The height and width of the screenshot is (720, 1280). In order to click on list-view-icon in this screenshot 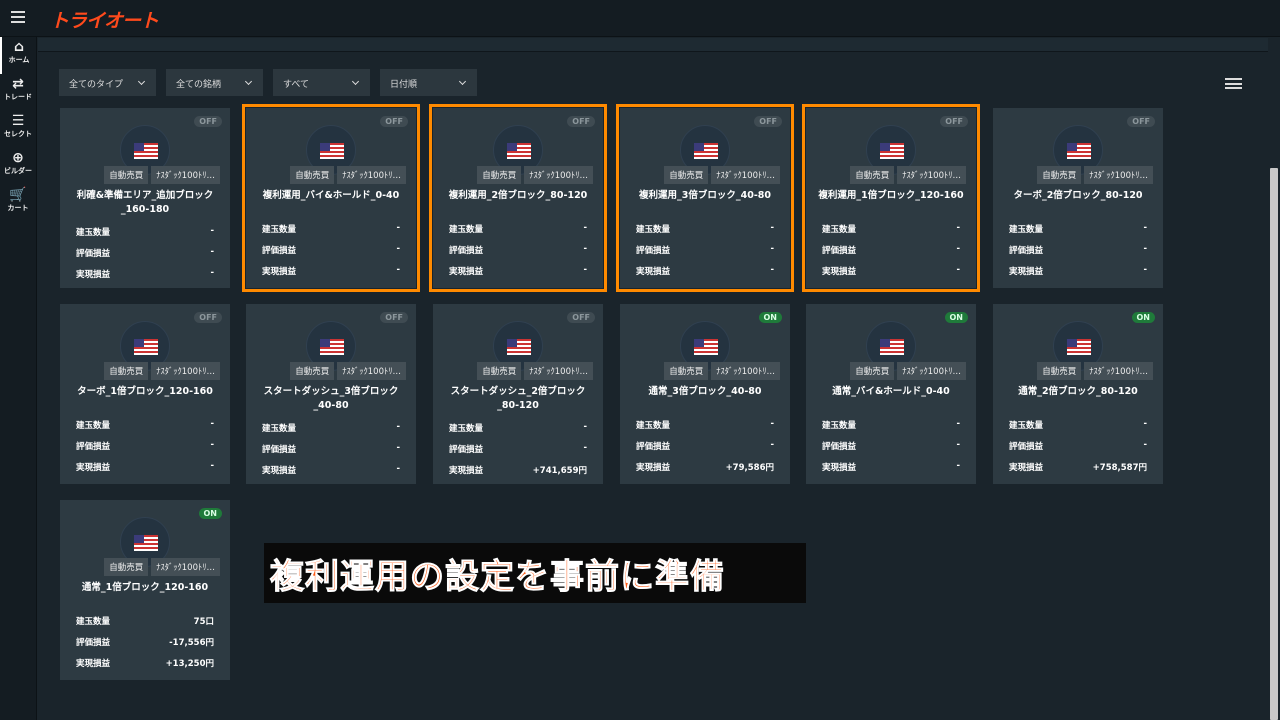, I will do `click(1233, 83)`.